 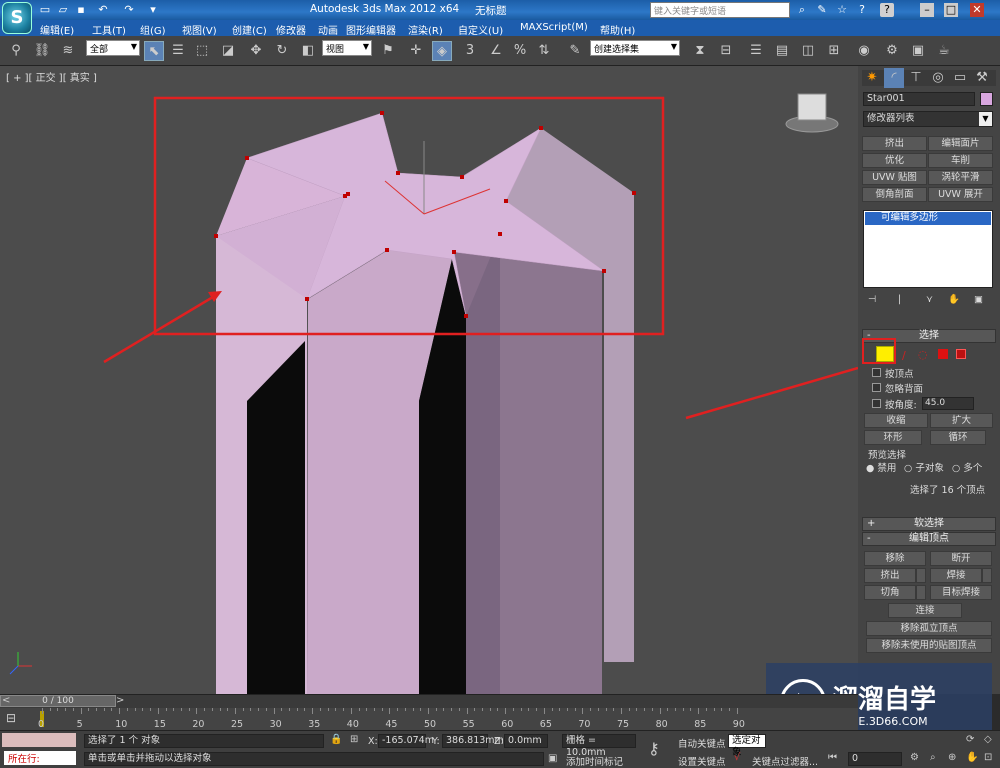 What do you see at coordinates (921, 575) in the screenshot?
I see `extrude-settings-button` at bounding box center [921, 575].